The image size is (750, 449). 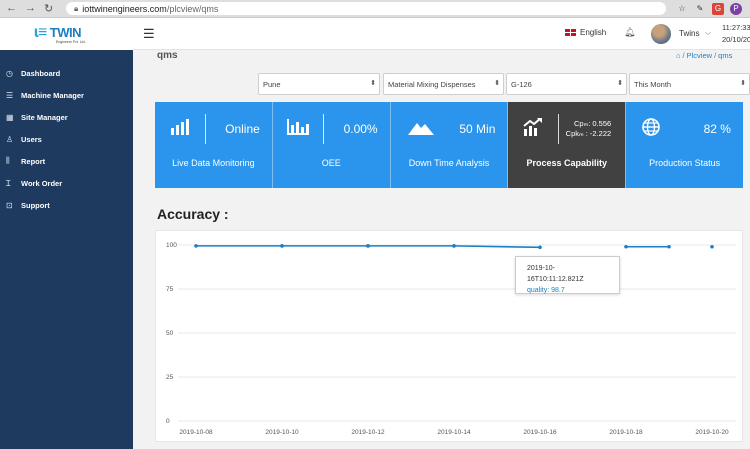 I want to click on device-select: G-126 ⬍, so click(x=566, y=84).